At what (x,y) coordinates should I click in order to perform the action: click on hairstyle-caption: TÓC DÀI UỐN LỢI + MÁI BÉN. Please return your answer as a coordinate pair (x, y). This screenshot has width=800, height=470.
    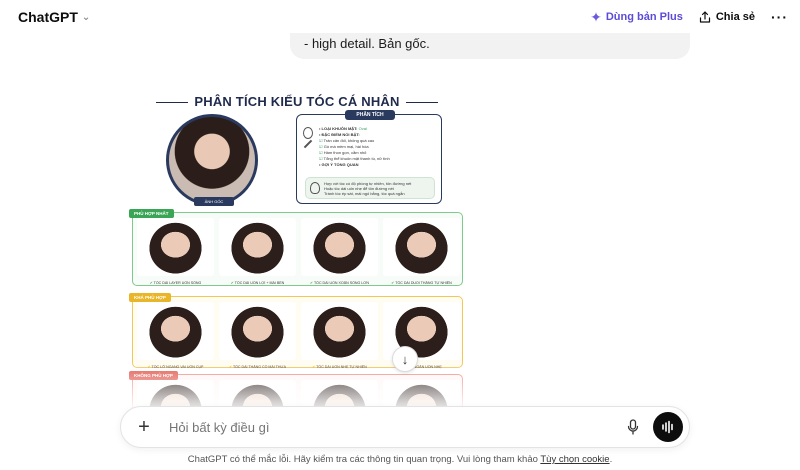
    Looking at the image, I should click on (259, 283).